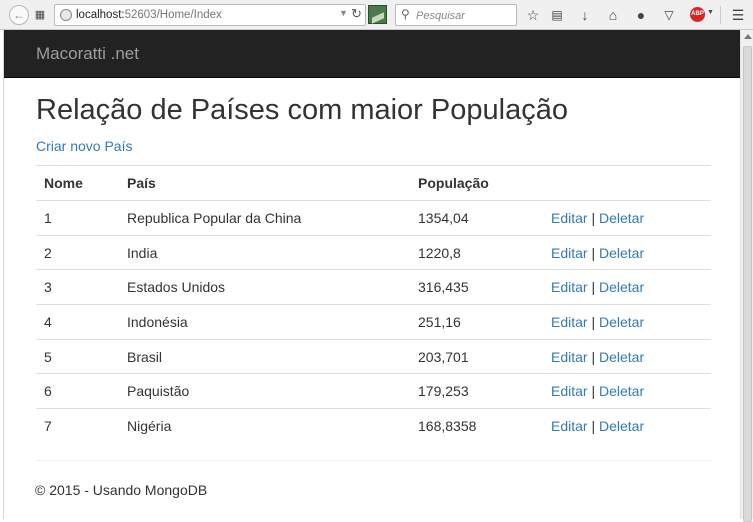 This screenshot has height=522, width=753. What do you see at coordinates (476, 391) in the screenshot?
I see `cell-populacao: 179,253` at bounding box center [476, 391].